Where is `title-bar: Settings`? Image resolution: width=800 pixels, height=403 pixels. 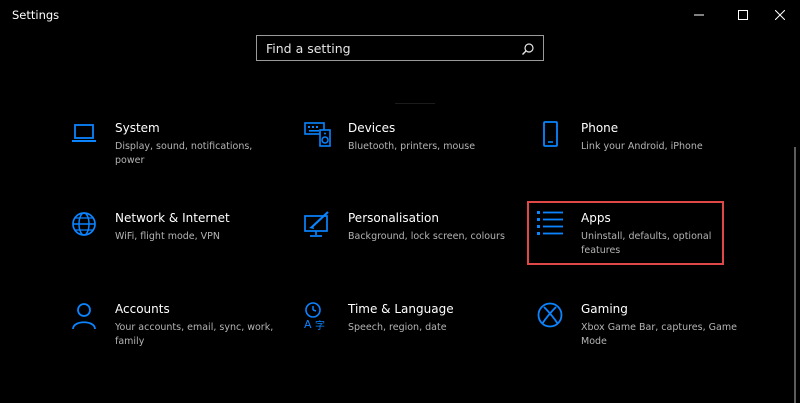
title-bar: Settings is located at coordinates (400, 15).